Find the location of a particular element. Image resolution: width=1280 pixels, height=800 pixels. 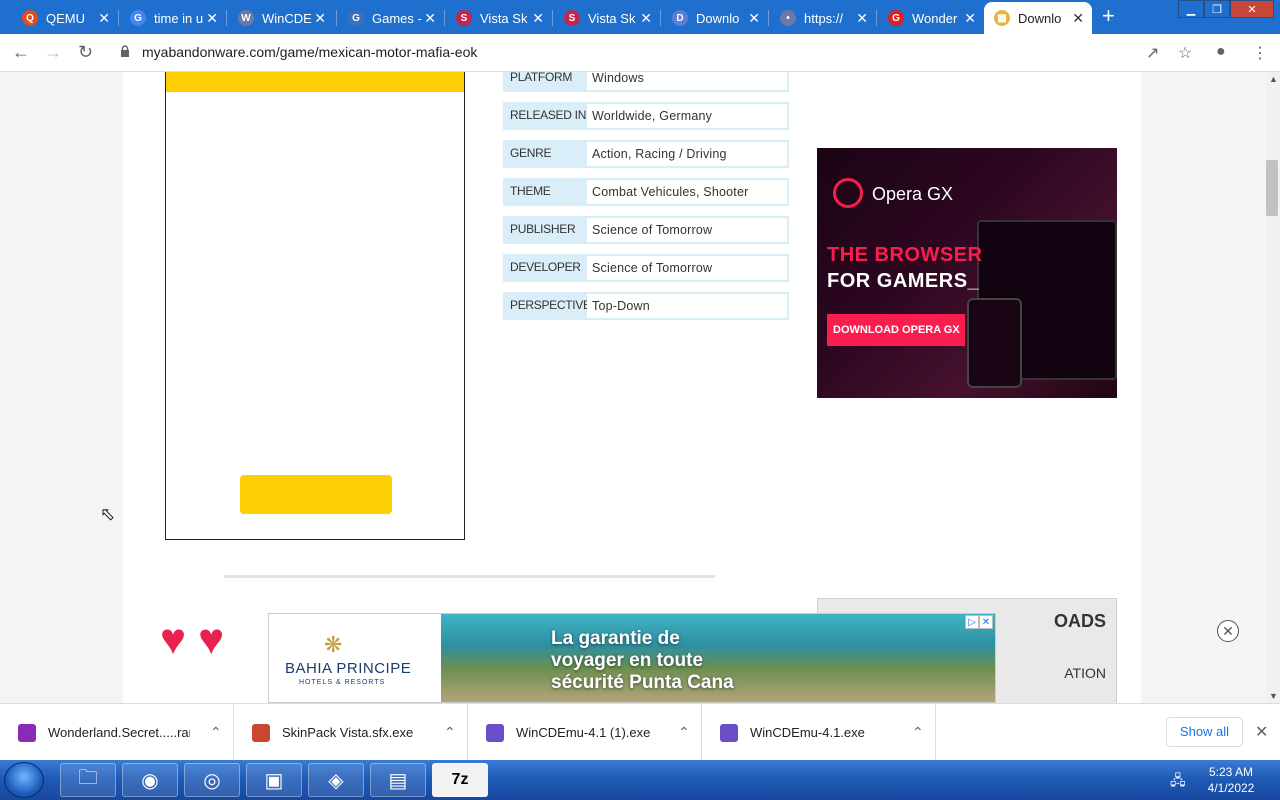

forward-arrow-icon: → is located at coordinates (53, 52).